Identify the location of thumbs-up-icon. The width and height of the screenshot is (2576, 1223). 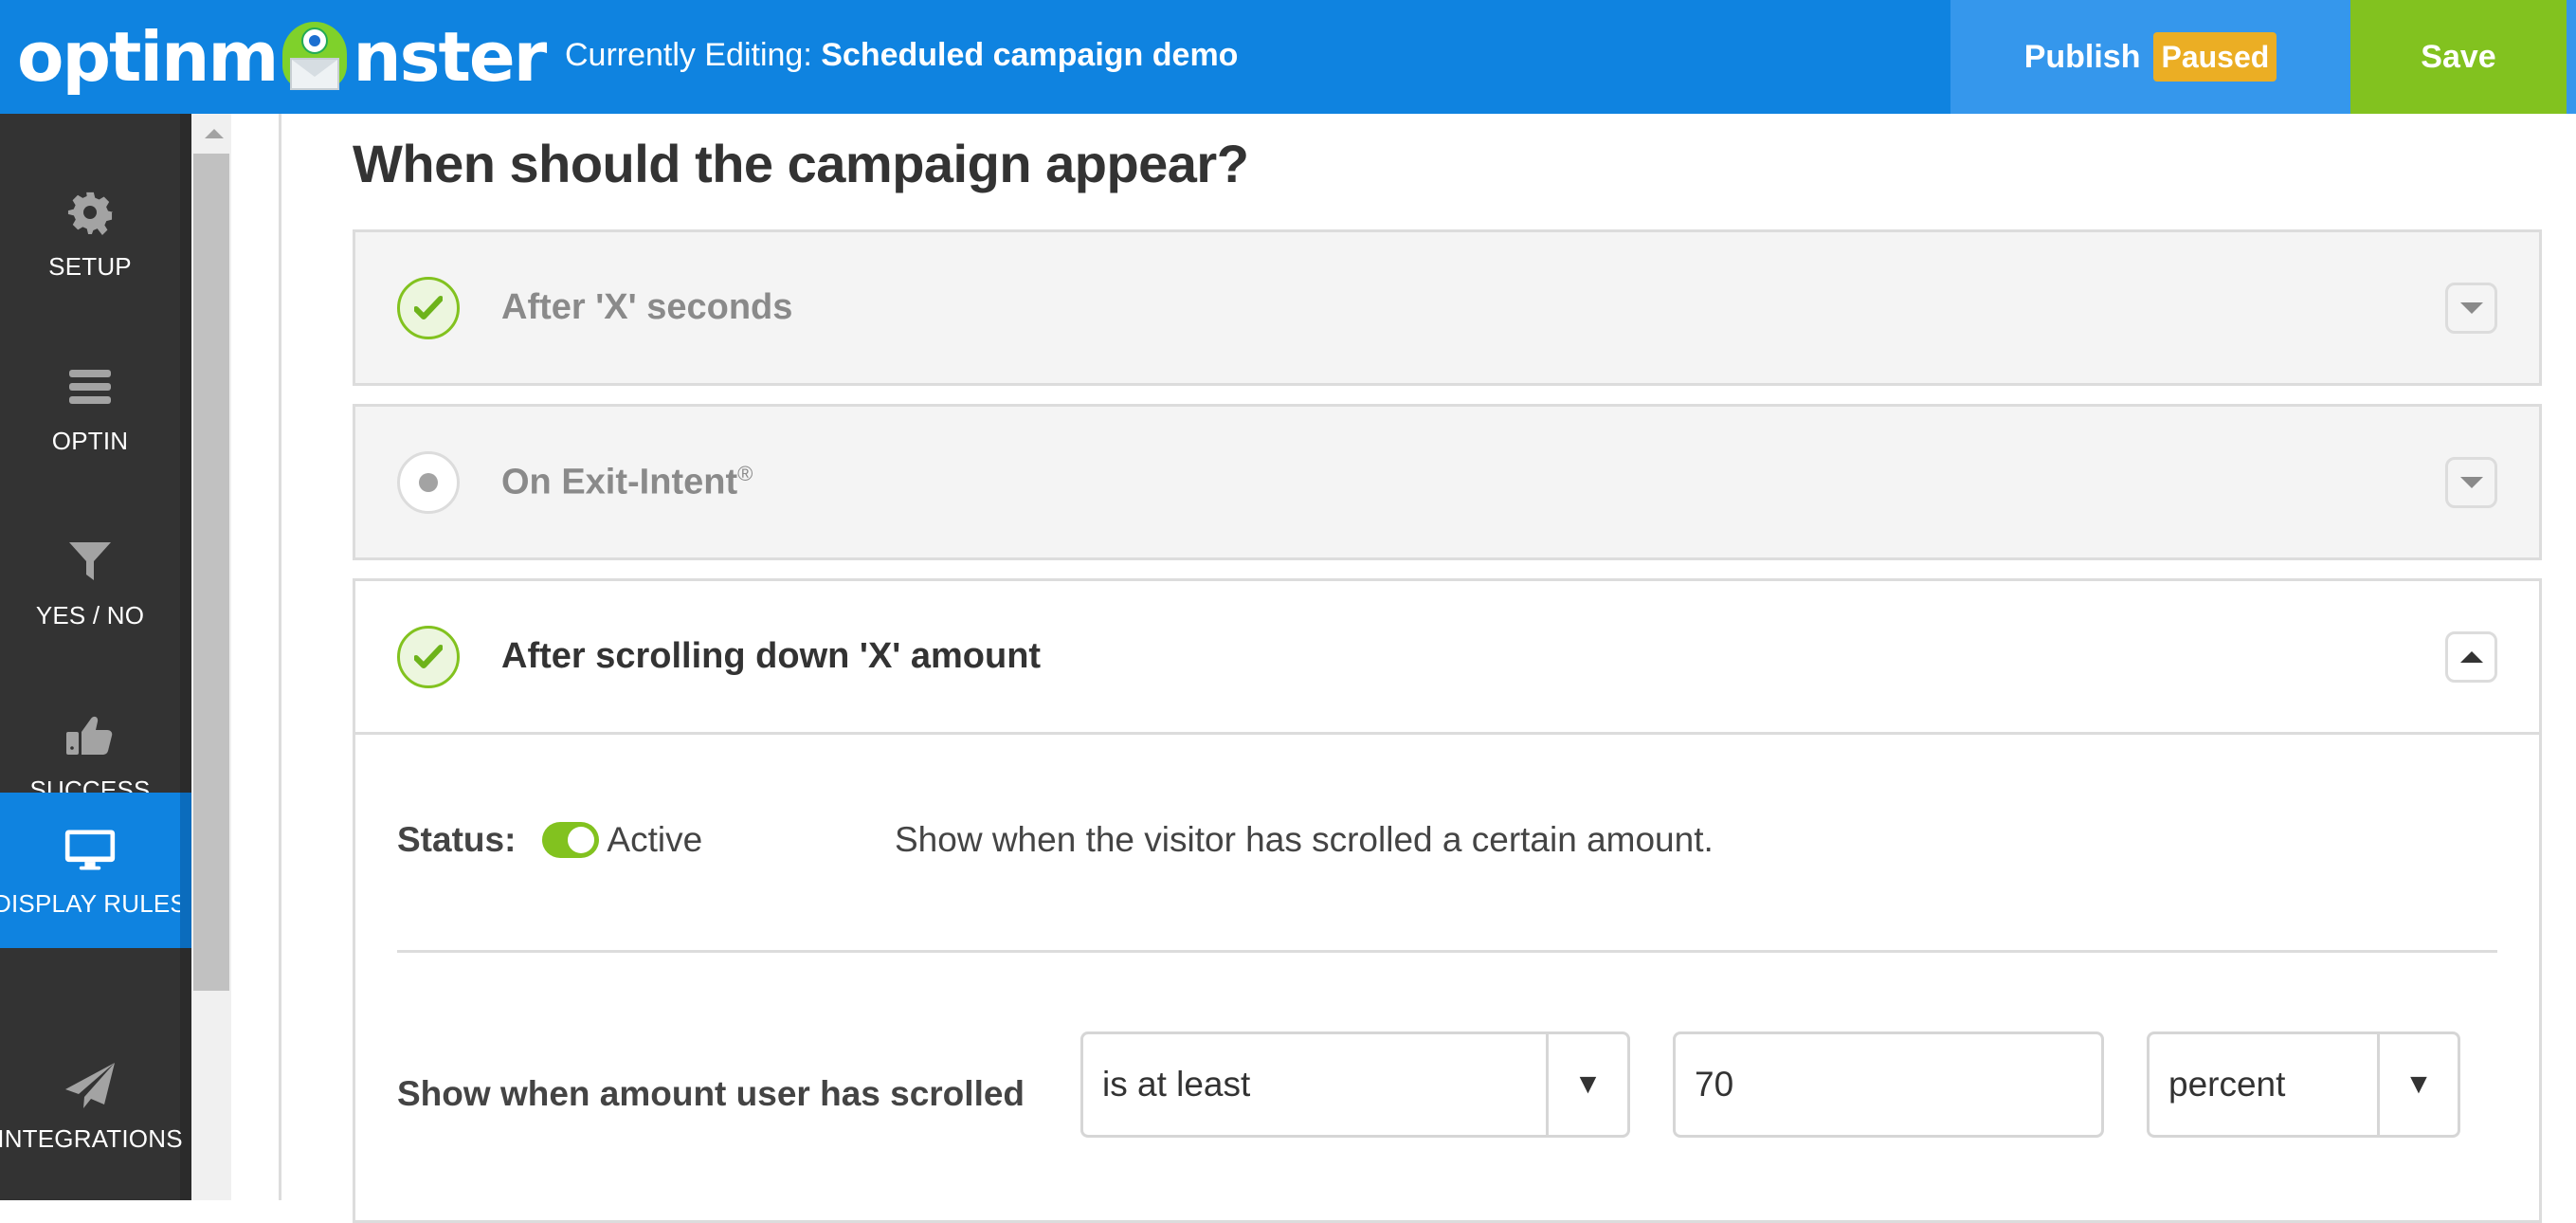
(90, 735).